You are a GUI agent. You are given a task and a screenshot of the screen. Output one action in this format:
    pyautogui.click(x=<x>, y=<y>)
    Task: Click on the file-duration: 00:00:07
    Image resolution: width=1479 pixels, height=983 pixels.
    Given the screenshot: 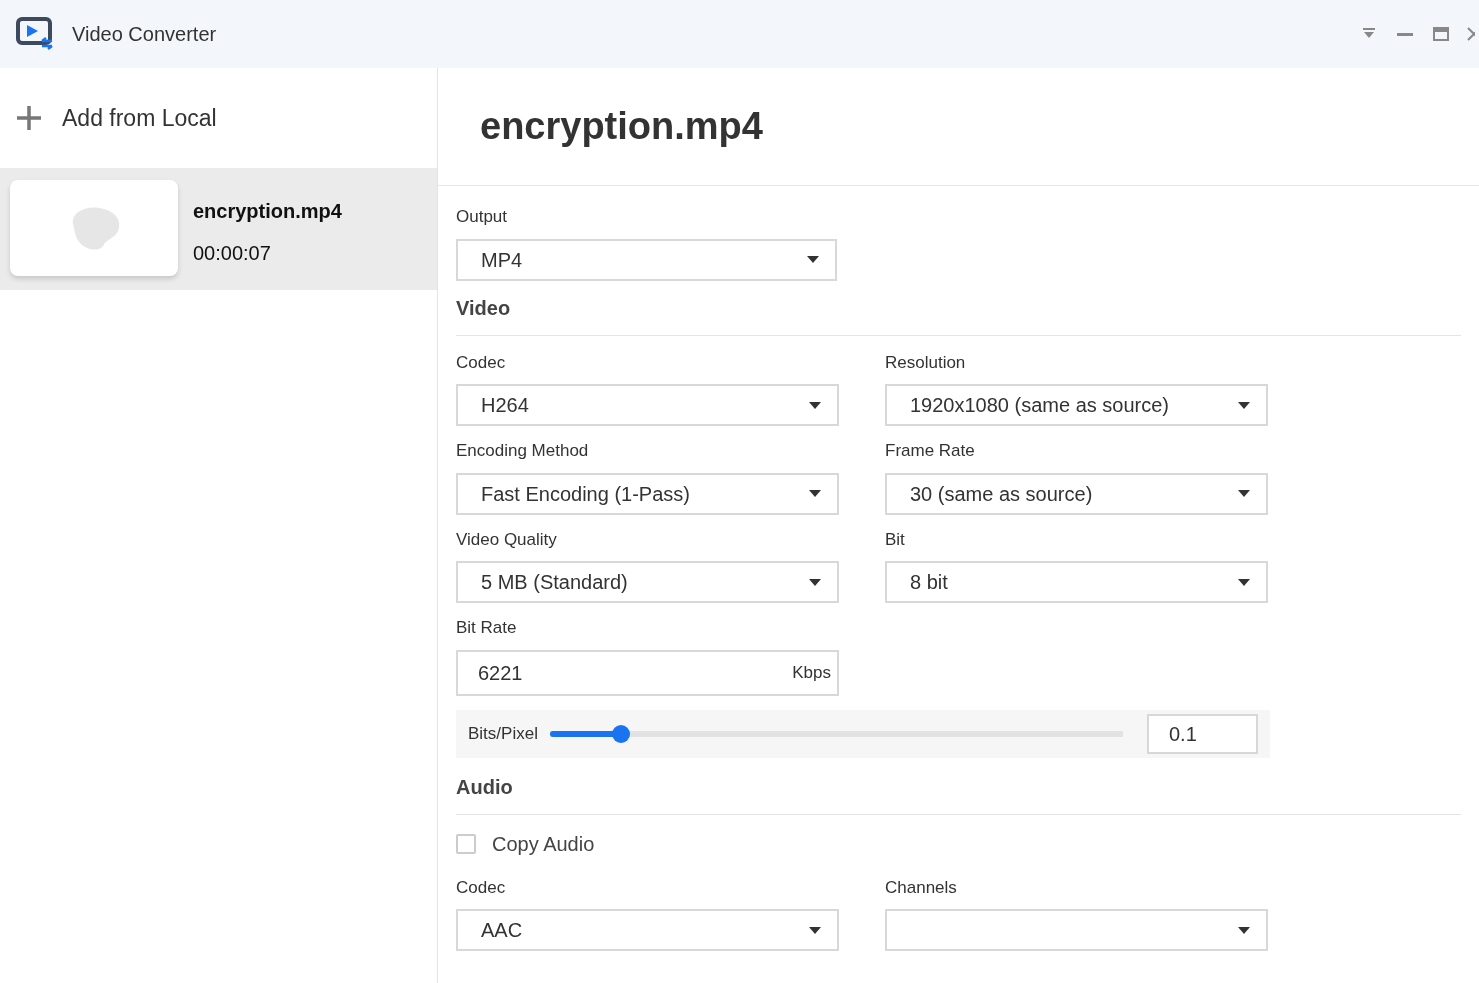 What is the action you would take?
    pyautogui.click(x=232, y=253)
    